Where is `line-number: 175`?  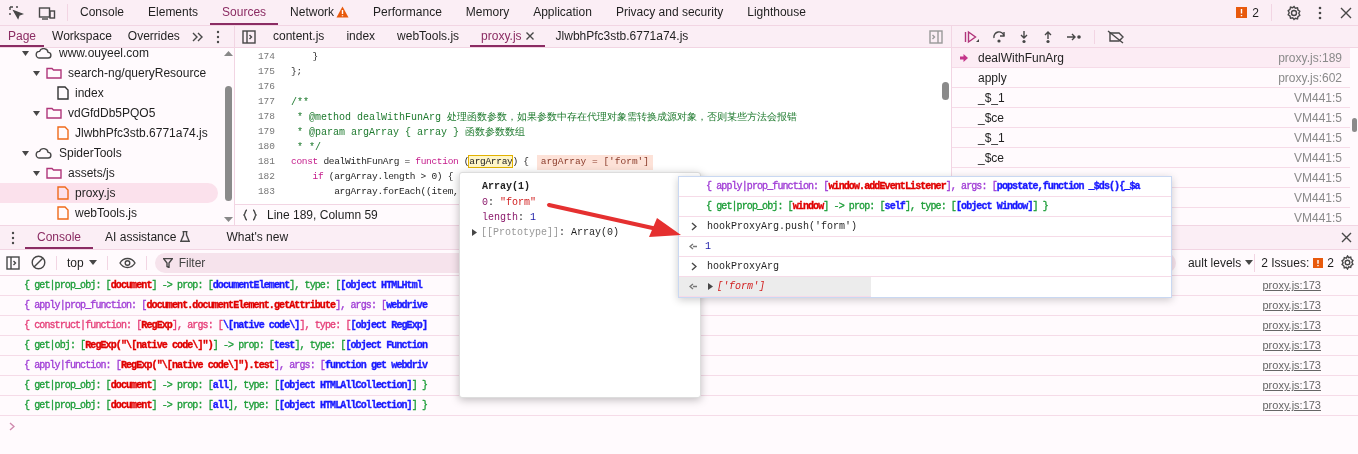 line-number: 175 is located at coordinates (266, 72).